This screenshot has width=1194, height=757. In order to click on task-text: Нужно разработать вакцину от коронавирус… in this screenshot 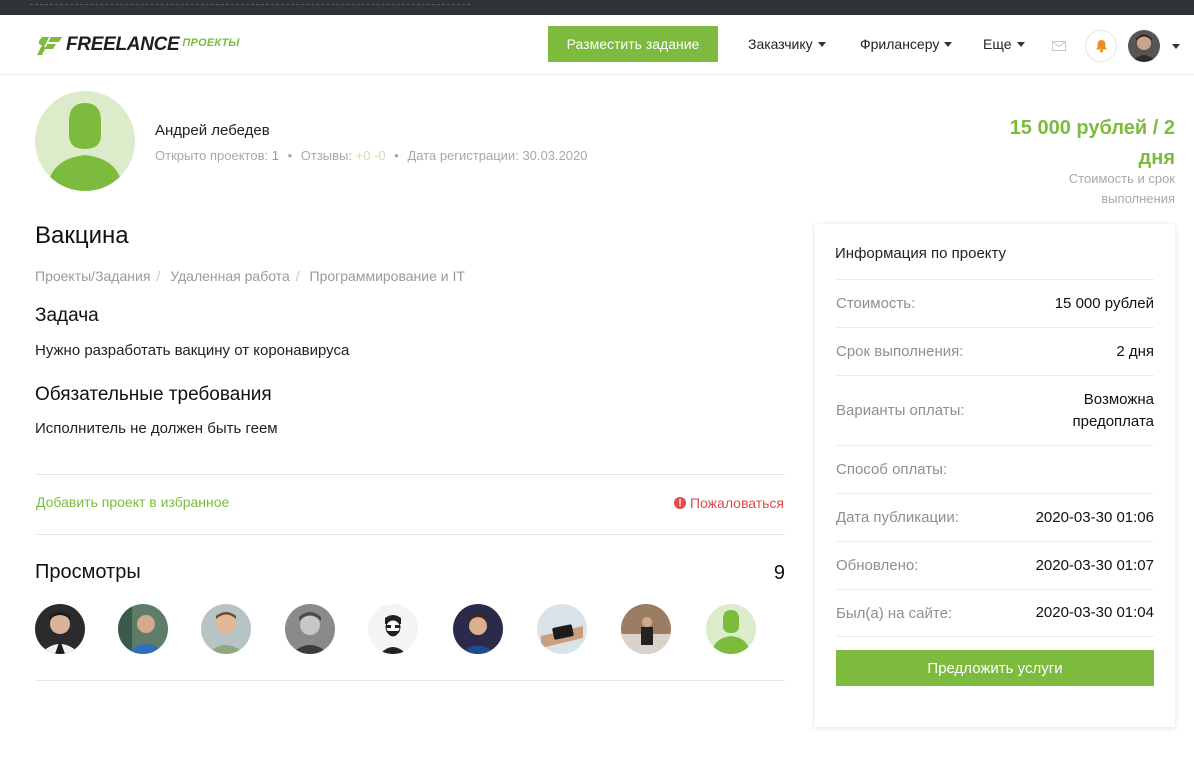, I will do `click(192, 350)`.